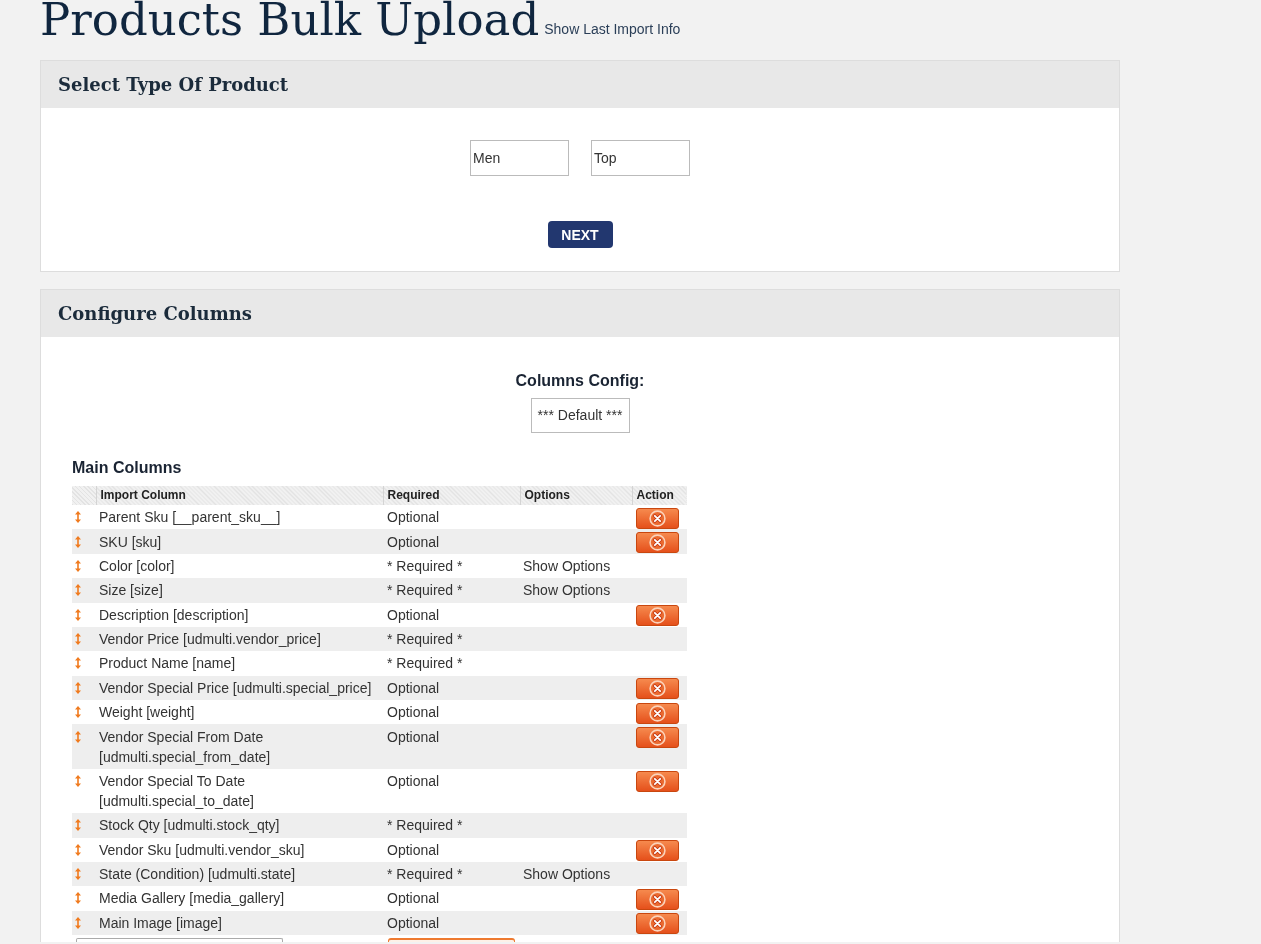 The image size is (1261, 944). Describe the element at coordinates (580, 234) in the screenshot. I see `next-button: NEXT` at that location.